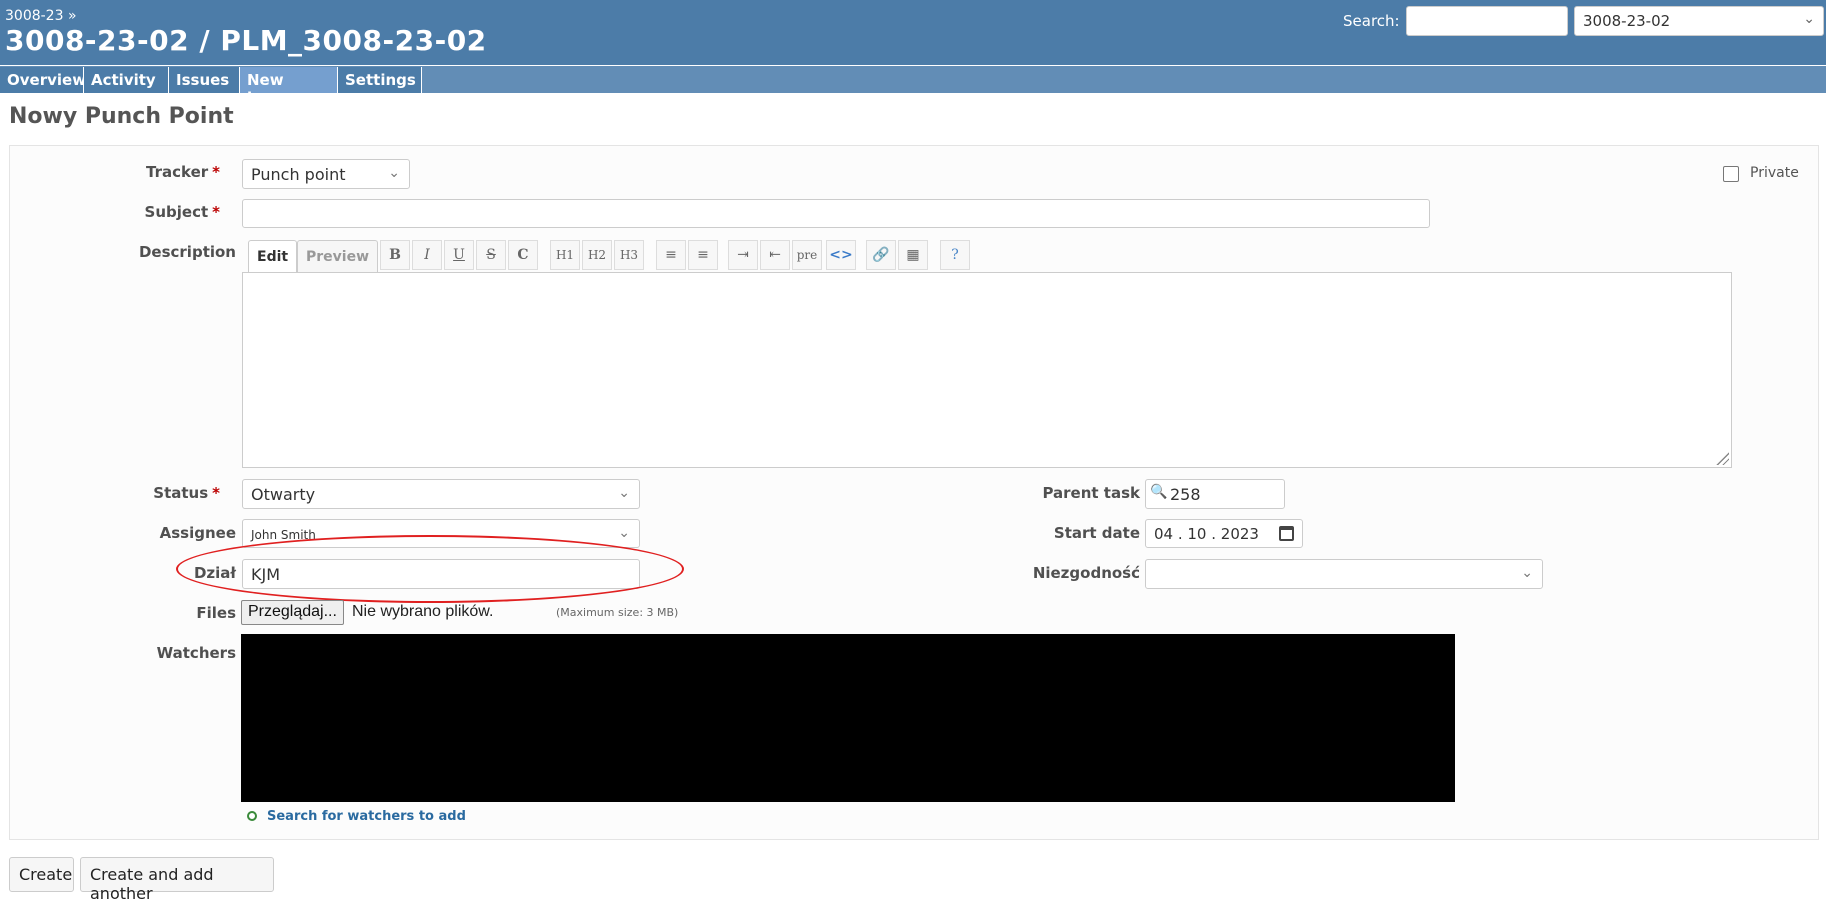 The image size is (1826, 903). What do you see at coordinates (841, 255) in the screenshot?
I see `code-block-icon: <>` at bounding box center [841, 255].